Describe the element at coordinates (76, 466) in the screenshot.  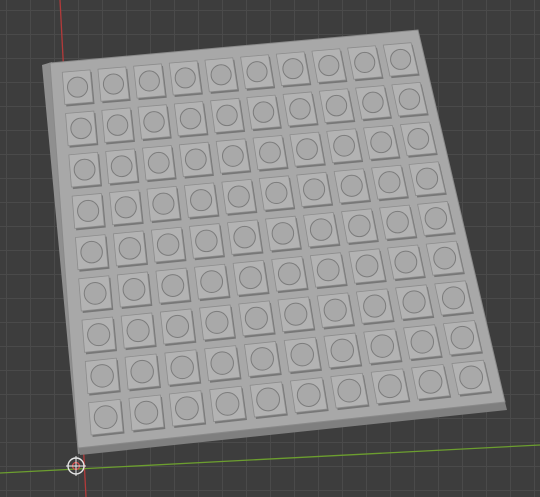
I see `origin-gizmo` at that location.